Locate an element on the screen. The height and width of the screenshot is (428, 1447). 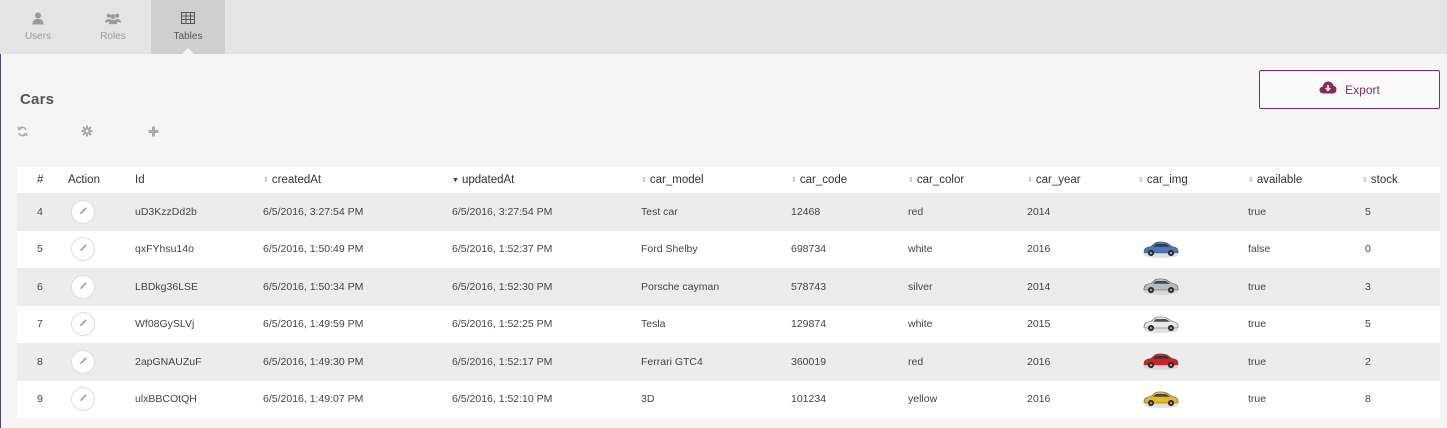
nav-item-roles: Roles is located at coordinates (113, 27).